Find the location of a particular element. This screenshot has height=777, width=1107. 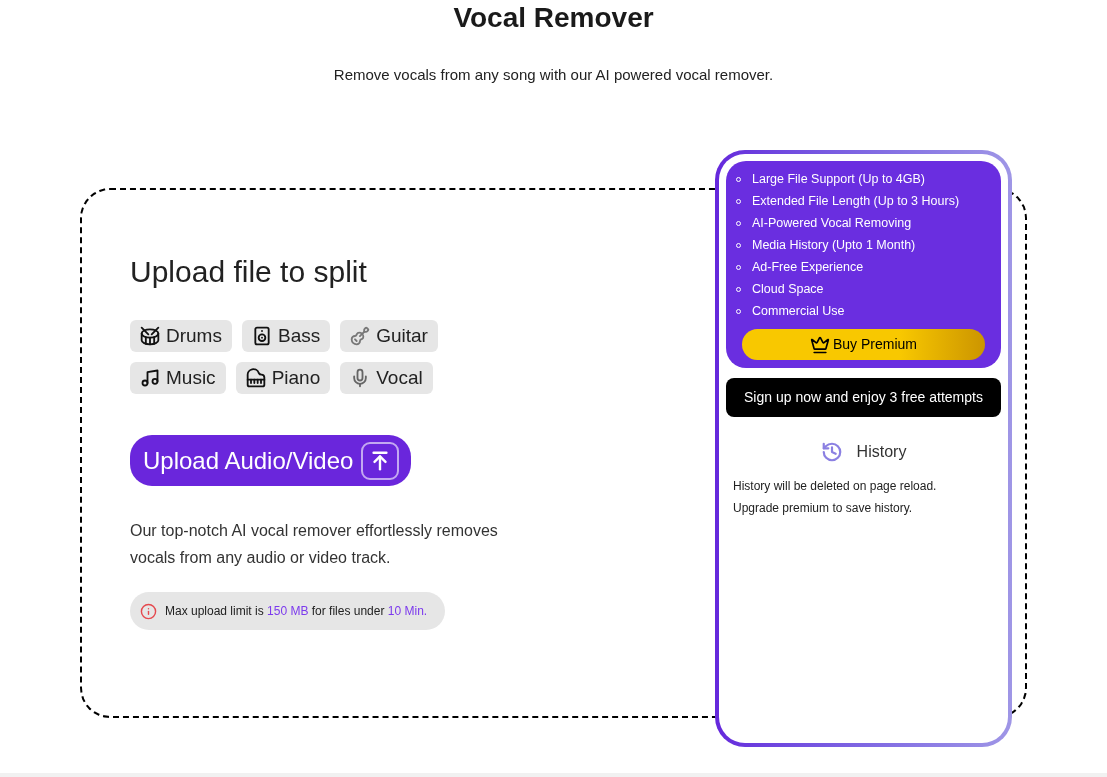

guitar-icon is located at coordinates (360, 336).